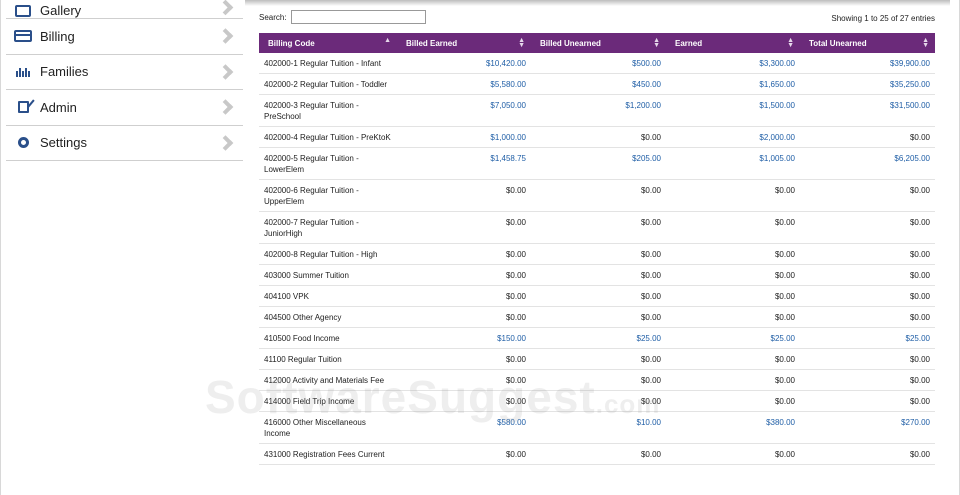 The image size is (960, 495). What do you see at coordinates (23, 143) in the screenshot?
I see `gear-icon` at bounding box center [23, 143].